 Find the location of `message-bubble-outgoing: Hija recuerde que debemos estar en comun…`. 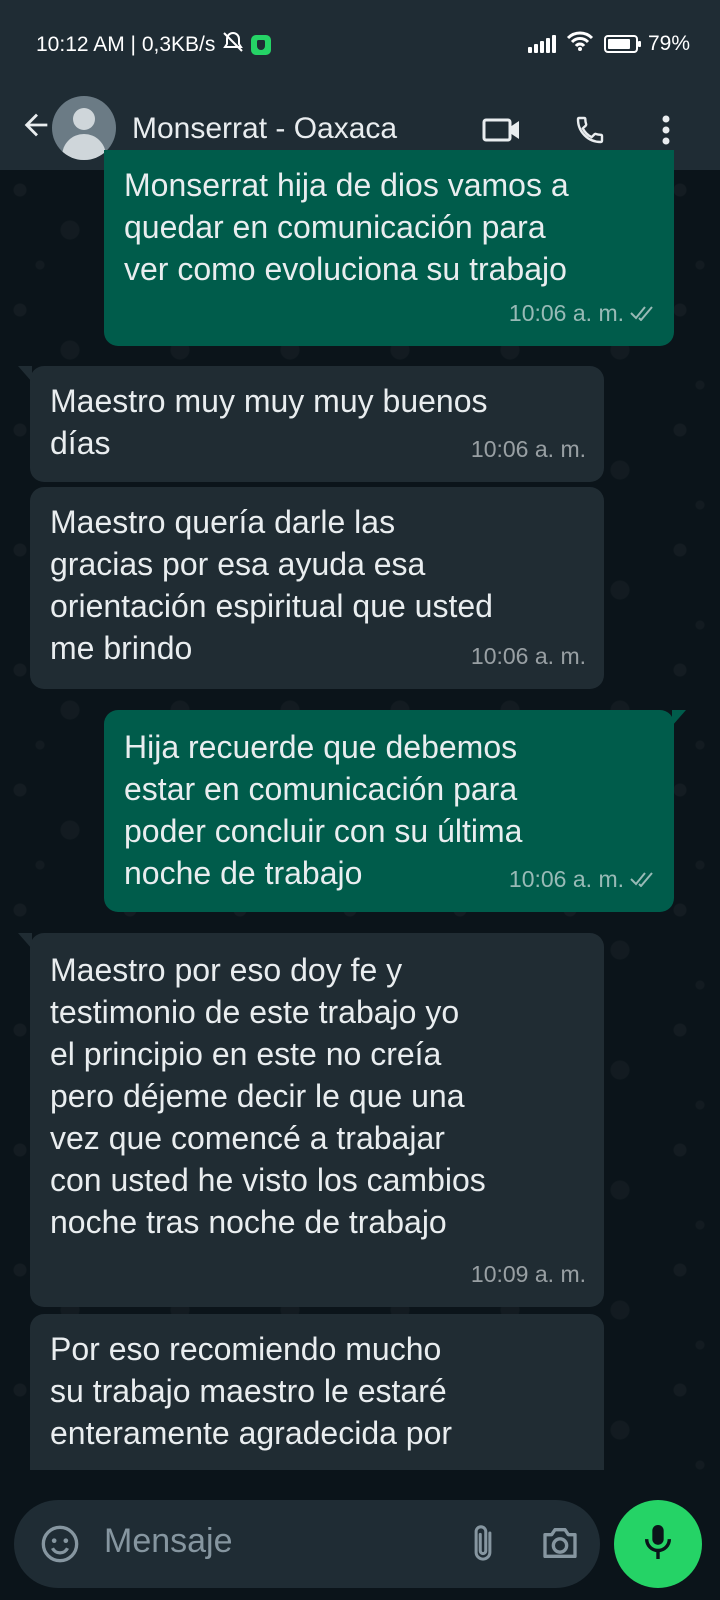

message-bubble-outgoing: Hija recuerde que debemos estar en comun… is located at coordinates (395, 811).